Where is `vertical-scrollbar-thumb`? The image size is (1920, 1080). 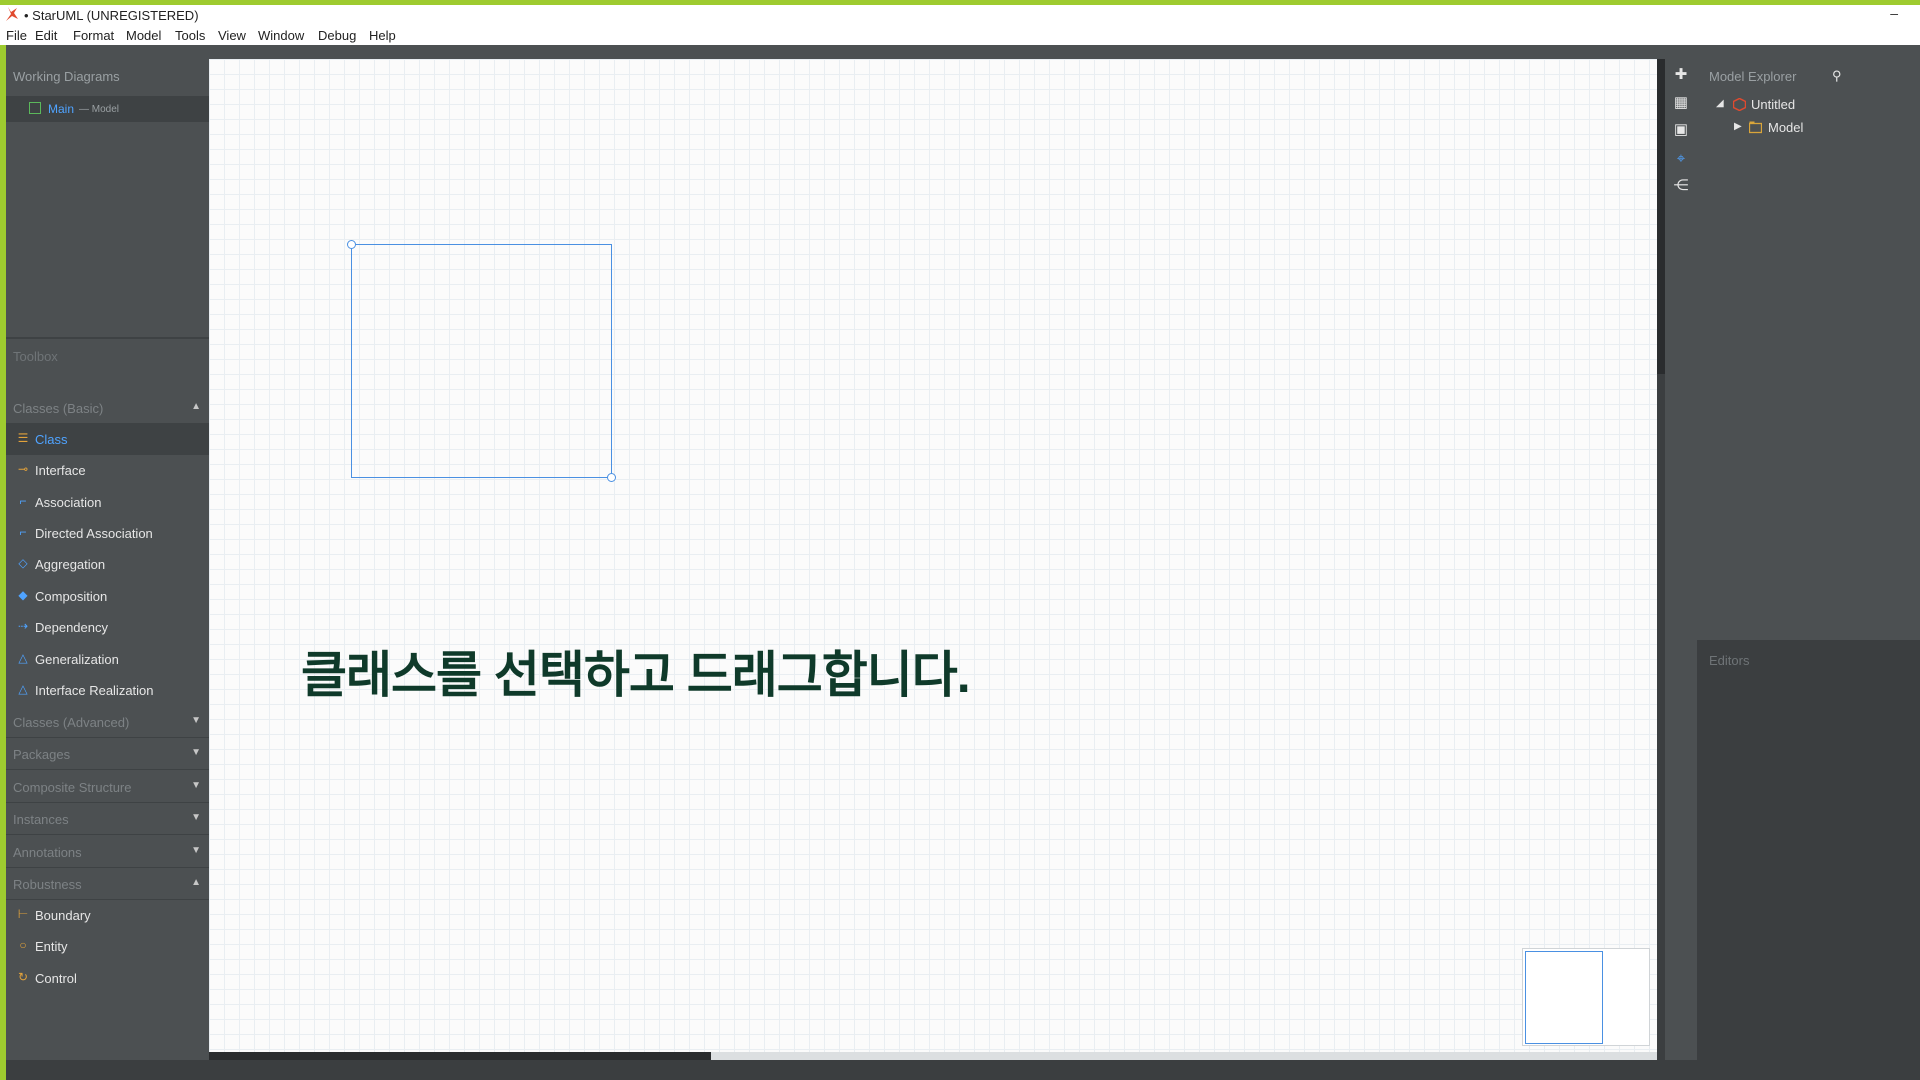 vertical-scrollbar-thumb is located at coordinates (1661, 216).